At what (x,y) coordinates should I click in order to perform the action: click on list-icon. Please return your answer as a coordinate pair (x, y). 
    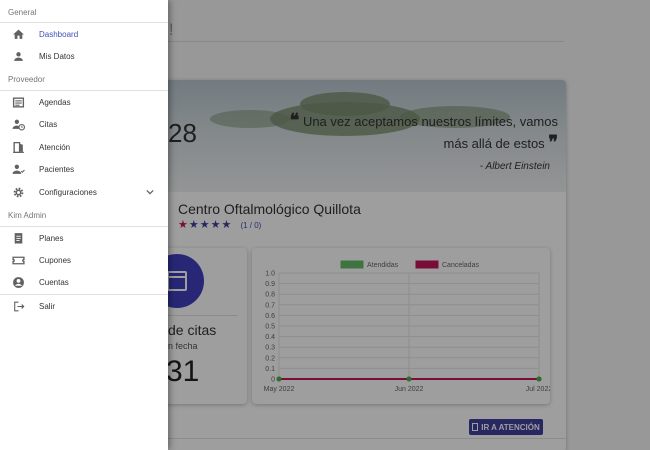
    Looking at the image, I should click on (18, 102).